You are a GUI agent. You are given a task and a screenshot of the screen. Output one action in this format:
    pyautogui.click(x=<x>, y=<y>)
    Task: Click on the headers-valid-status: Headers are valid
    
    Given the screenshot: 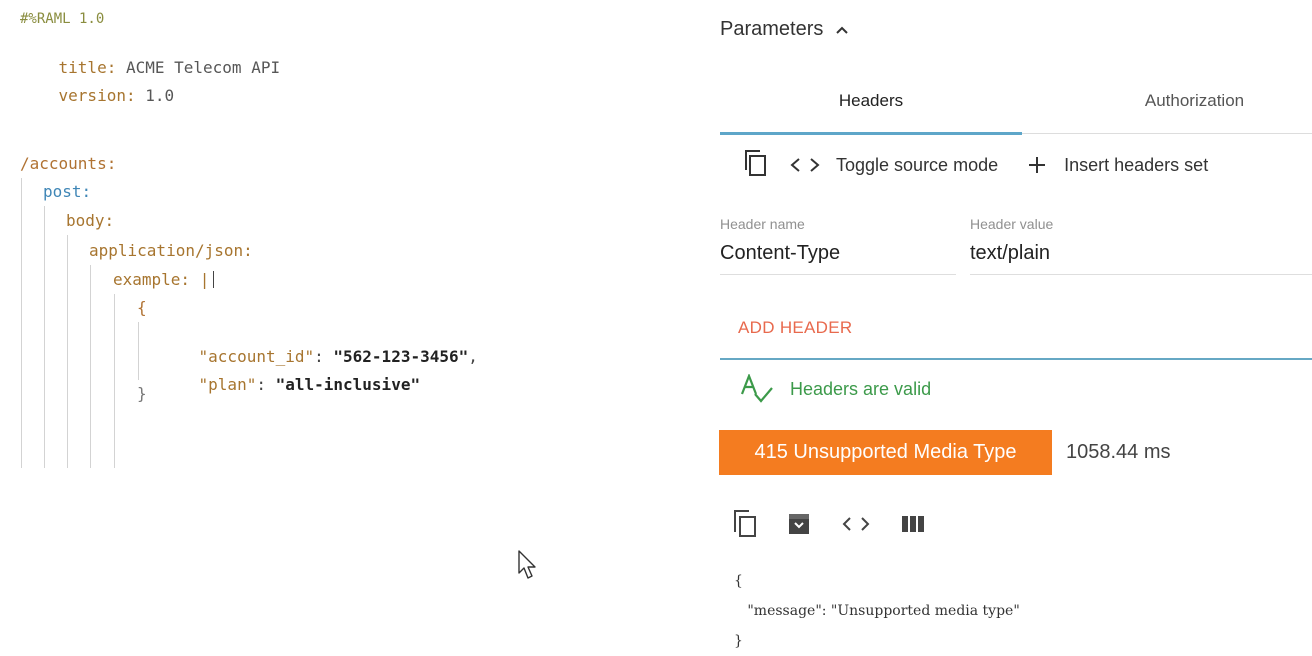 What is the action you would take?
    pyautogui.click(x=835, y=389)
    